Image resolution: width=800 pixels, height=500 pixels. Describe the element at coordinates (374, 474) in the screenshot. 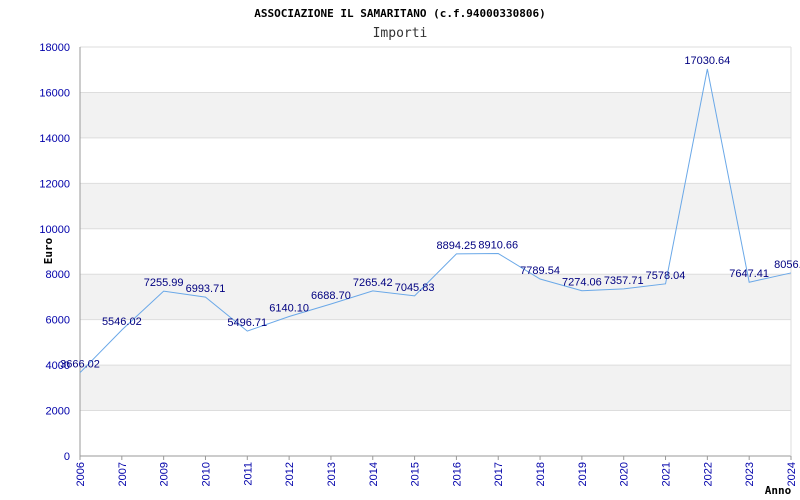

I see `x-tick-label: 2014` at that location.